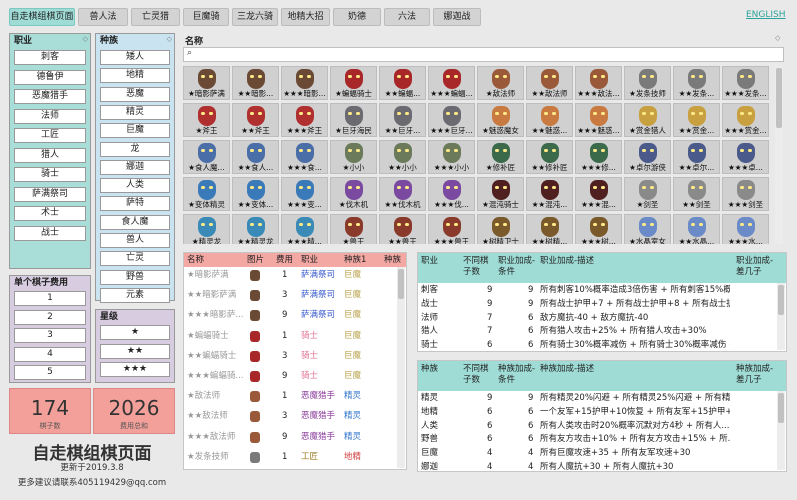 The height and width of the screenshot is (500, 797). I want to click on hero-card: ★小小, so click(353, 157).